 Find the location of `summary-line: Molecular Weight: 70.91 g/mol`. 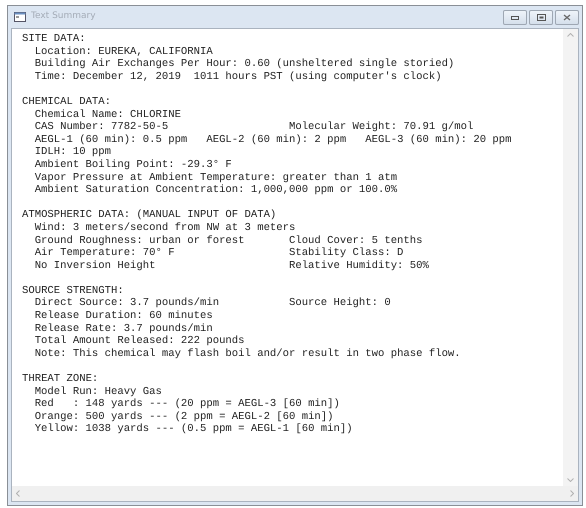

summary-line: Molecular Weight: 70.91 g/mol is located at coordinates (381, 127).